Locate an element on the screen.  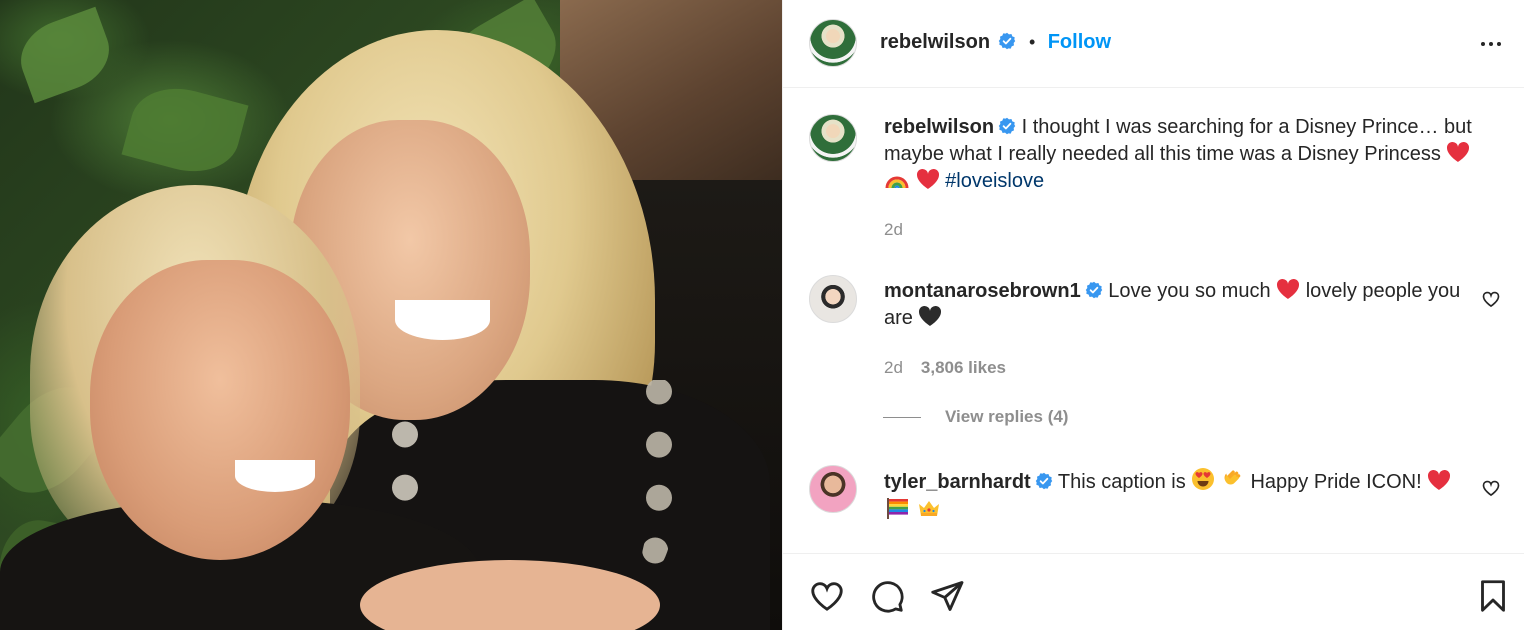
more-horizontal-icon is located at coordinates (1491, 44).